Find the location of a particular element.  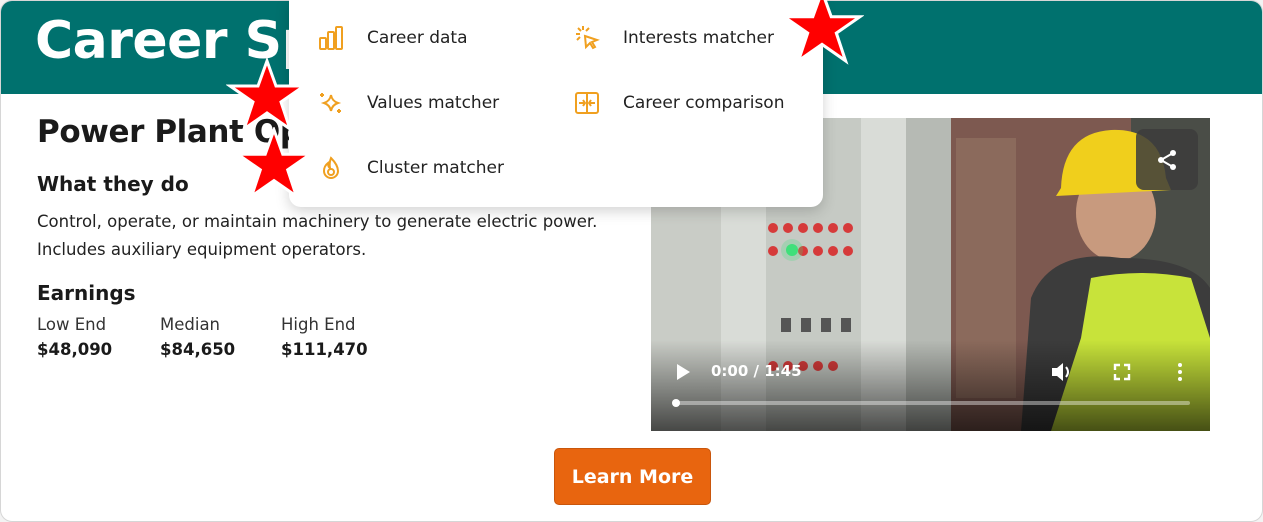

menu-item-cluster-matcher: Cluster matcher is located at coordinates (410, 168).